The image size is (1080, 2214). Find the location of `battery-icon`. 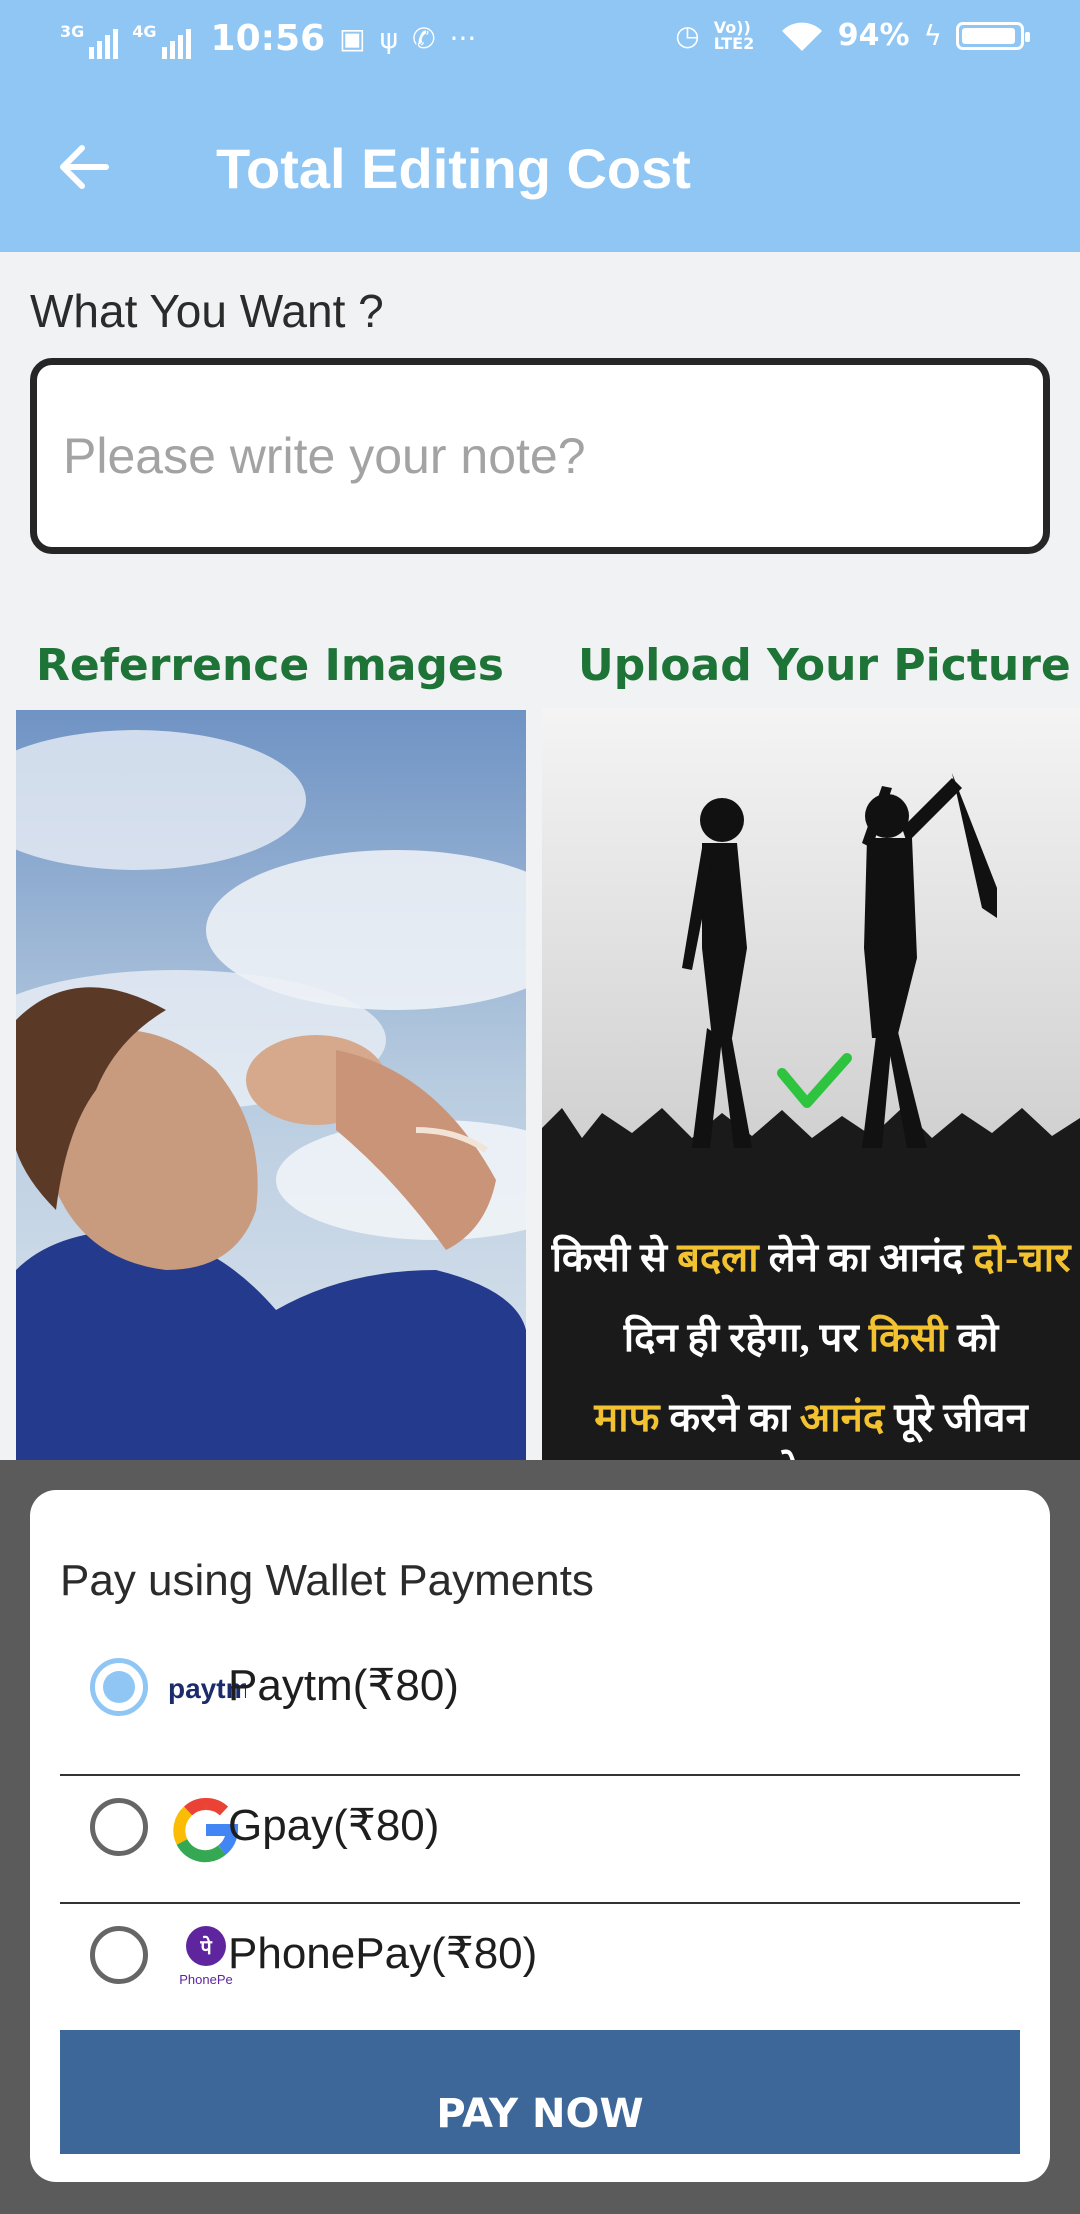

battery-icon is located at coordinates (993, 35).